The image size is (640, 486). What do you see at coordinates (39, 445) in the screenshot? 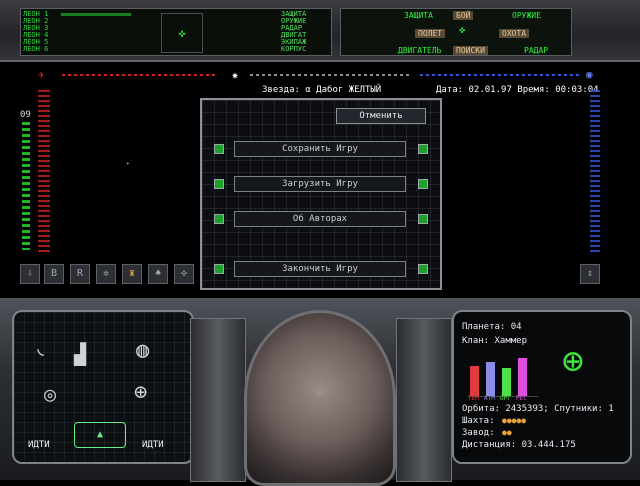
I see `go-left-button: ИДТИ` at bounding box center [39, 445].